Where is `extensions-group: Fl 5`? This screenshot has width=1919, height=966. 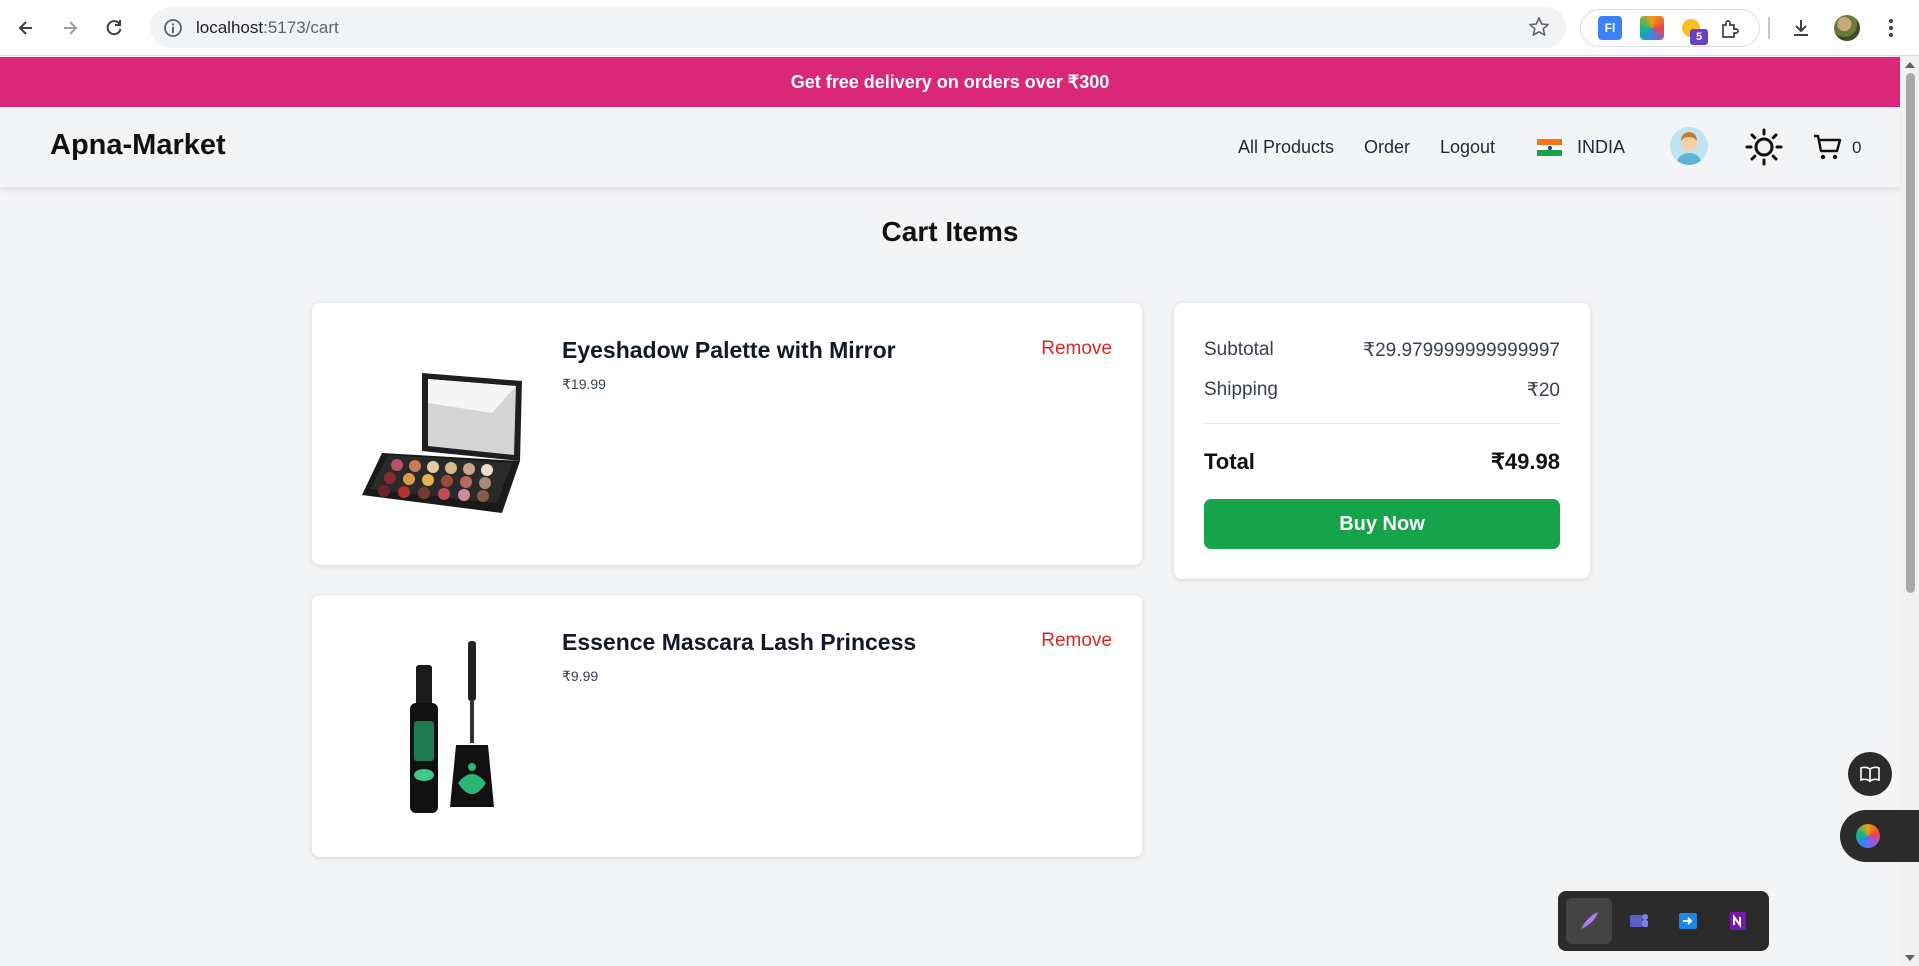
extensions-group: Fl 5 is located at coordinates (1670, 28).